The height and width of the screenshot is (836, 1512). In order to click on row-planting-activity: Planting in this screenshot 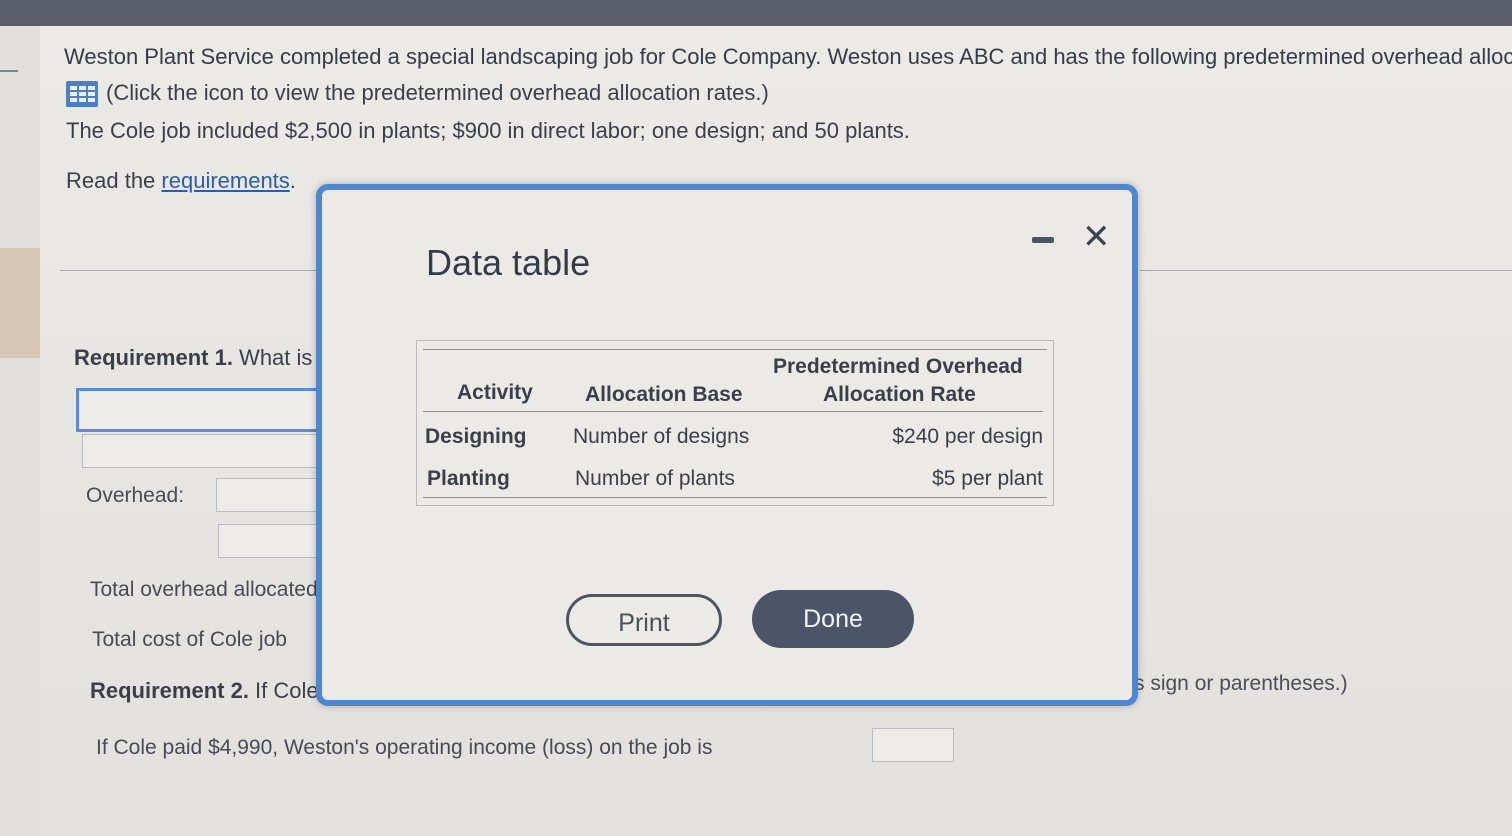, I will do `click(468, 478)`.